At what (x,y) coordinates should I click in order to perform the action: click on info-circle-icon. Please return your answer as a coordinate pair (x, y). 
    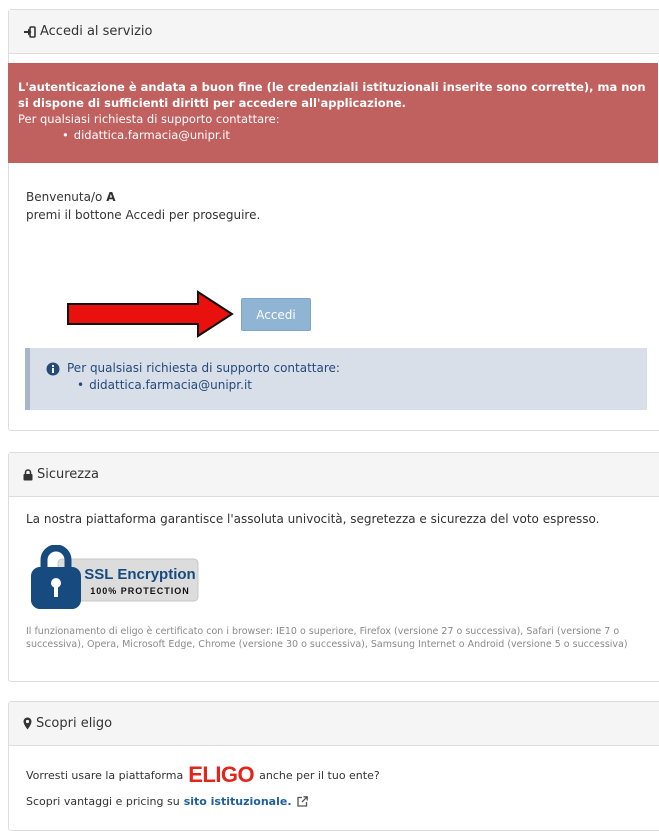
    Looking at the image, I should click on (53, 369).